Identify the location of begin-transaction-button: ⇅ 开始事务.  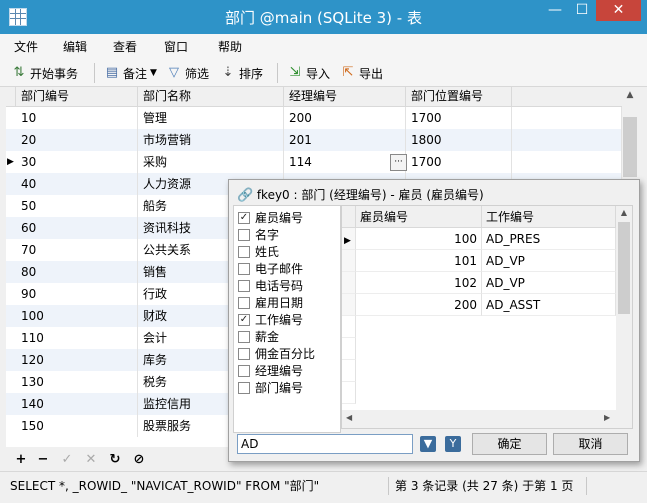
(44, 73).